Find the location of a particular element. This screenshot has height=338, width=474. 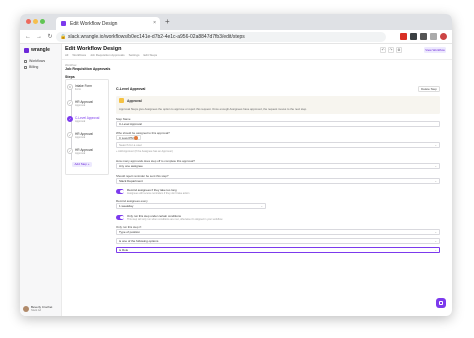

tab-close-icon: × is located at coordinates (154, 23).